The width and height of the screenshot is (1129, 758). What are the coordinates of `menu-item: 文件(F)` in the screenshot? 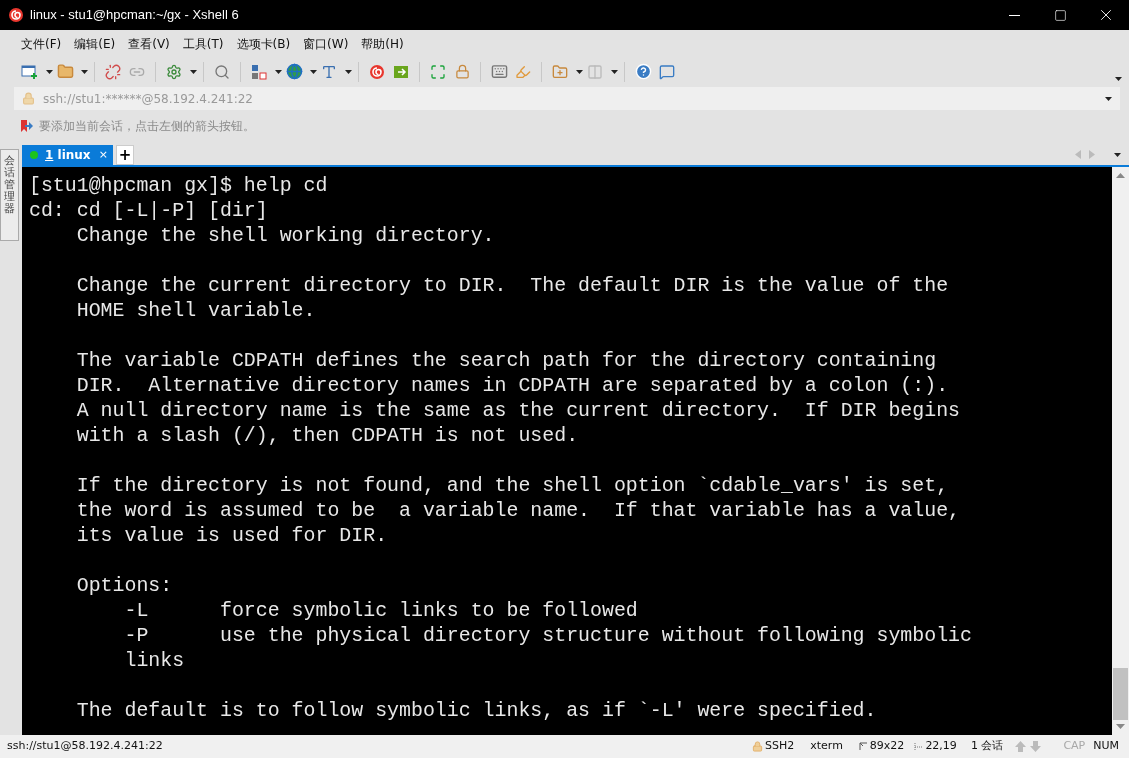 It's located at (41, 43).